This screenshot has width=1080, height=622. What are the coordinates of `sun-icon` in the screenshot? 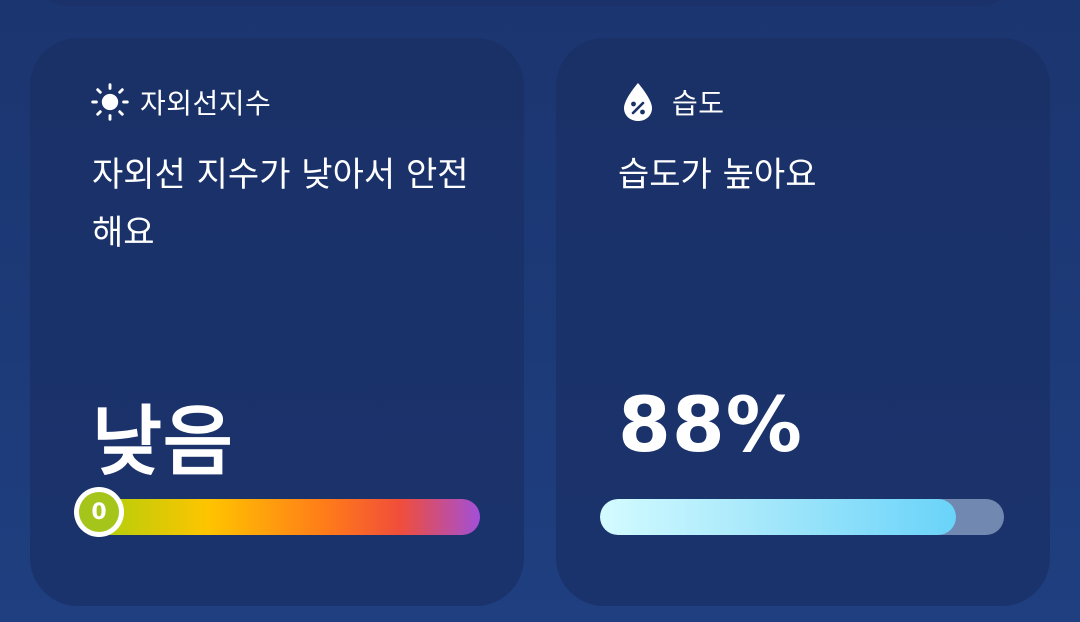 It's located at (110, 102).